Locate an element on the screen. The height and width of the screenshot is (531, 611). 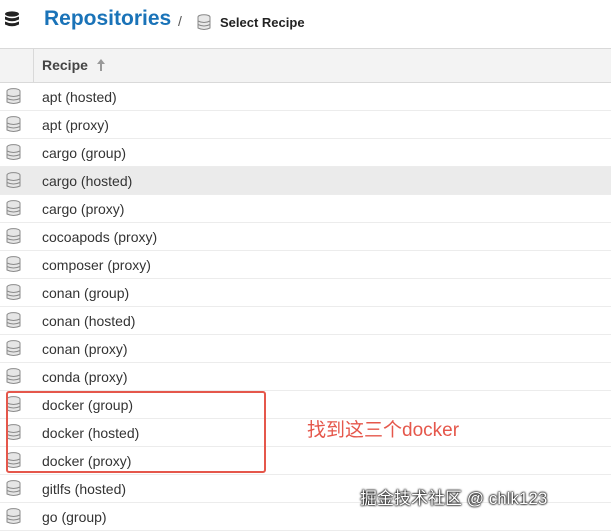
recipe-name: docker (proxy) is located at coordinates (87, 461).